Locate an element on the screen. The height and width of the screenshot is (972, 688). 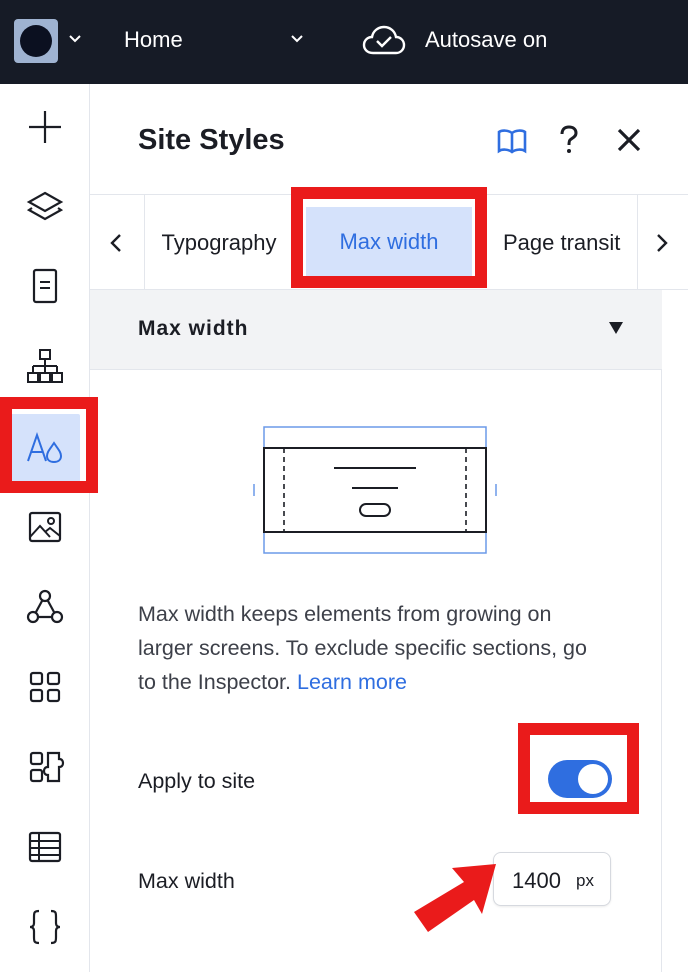
cloud-check-icon is located at coordinates (384, 40).